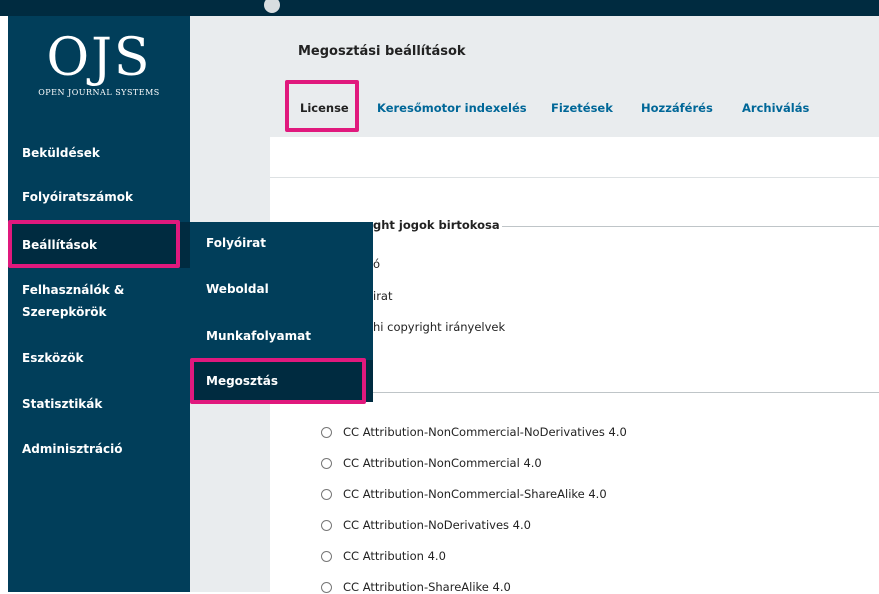  What do you see at coordinates (439, 327) in the screenshot?
I see `copyright-option-custom: hi copyright irányelvek` at bounding box center [439, 327].